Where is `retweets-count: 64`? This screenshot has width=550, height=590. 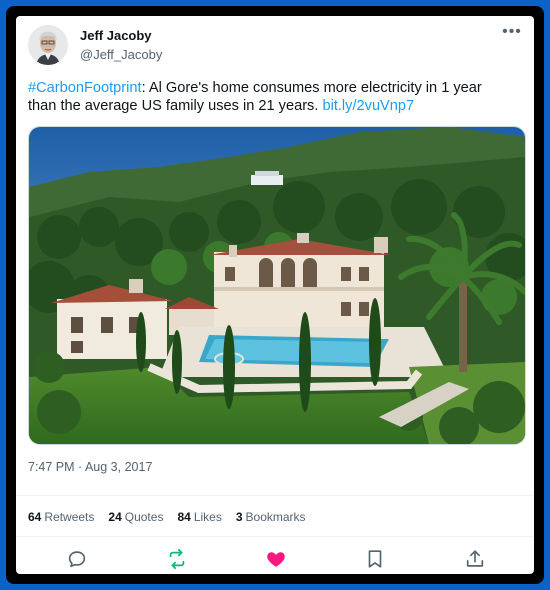
retweets-count: 64 is located at coordinates (35, 517).